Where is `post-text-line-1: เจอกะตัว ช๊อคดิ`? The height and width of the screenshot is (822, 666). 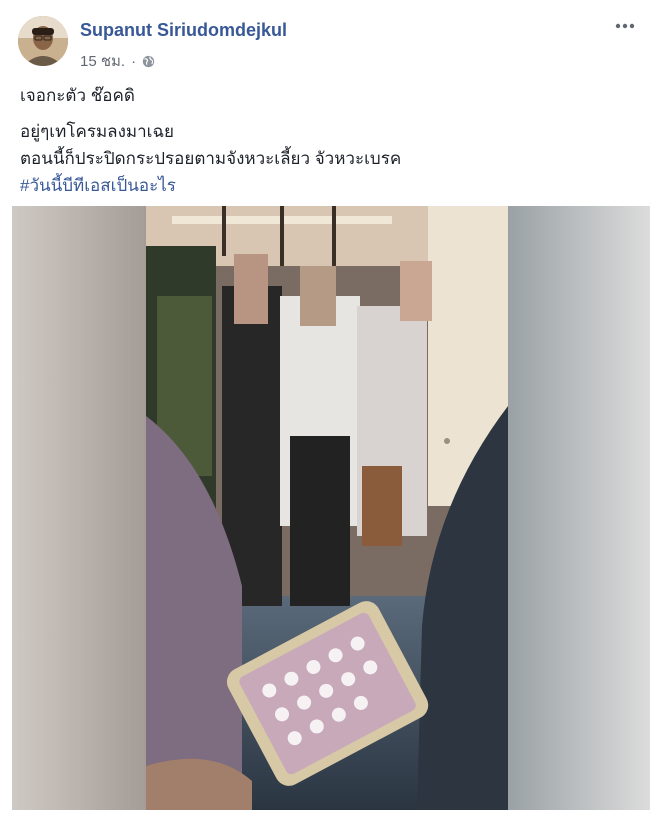 post-text-line-1: เจอกะตัว ช๊อคดิ is located at coordinates (77, 95).